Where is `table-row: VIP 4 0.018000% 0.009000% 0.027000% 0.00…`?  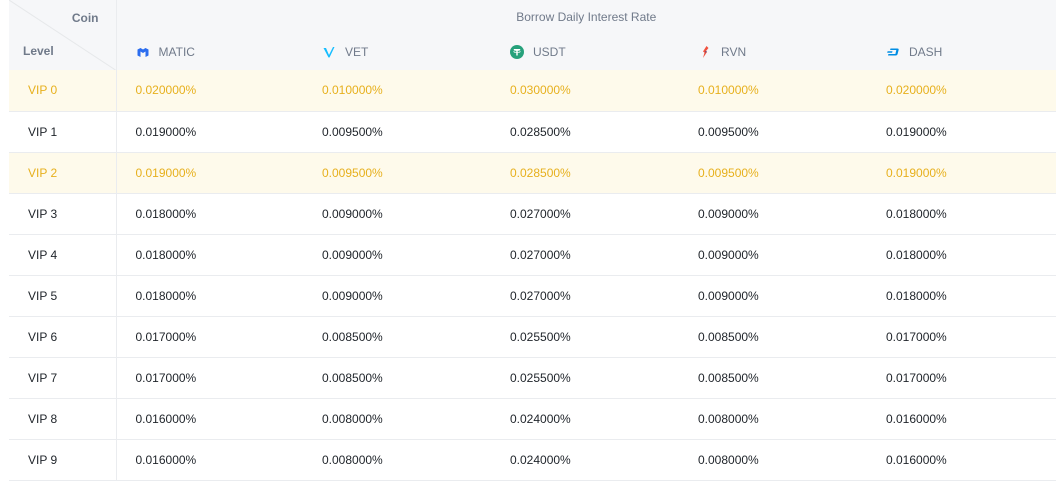 table-row: VIP 4 0.018000% 0.009000% 0.027000% 0.00… is located at coordinates (533, 255).